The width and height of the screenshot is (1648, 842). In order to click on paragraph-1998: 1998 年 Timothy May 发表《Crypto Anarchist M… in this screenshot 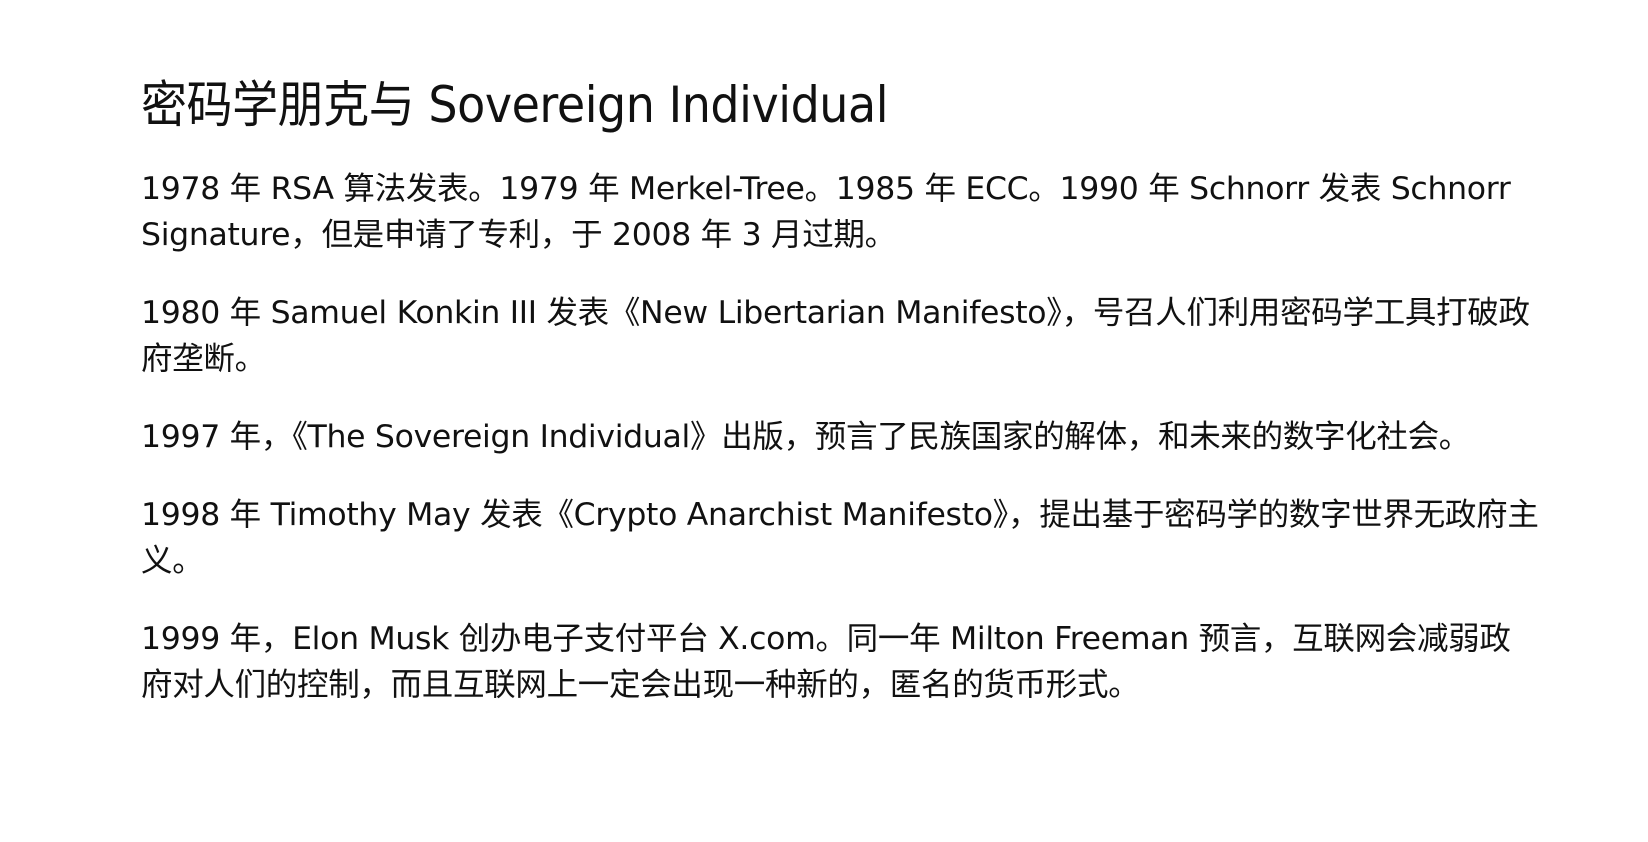, I will do `click(840, 538)`.